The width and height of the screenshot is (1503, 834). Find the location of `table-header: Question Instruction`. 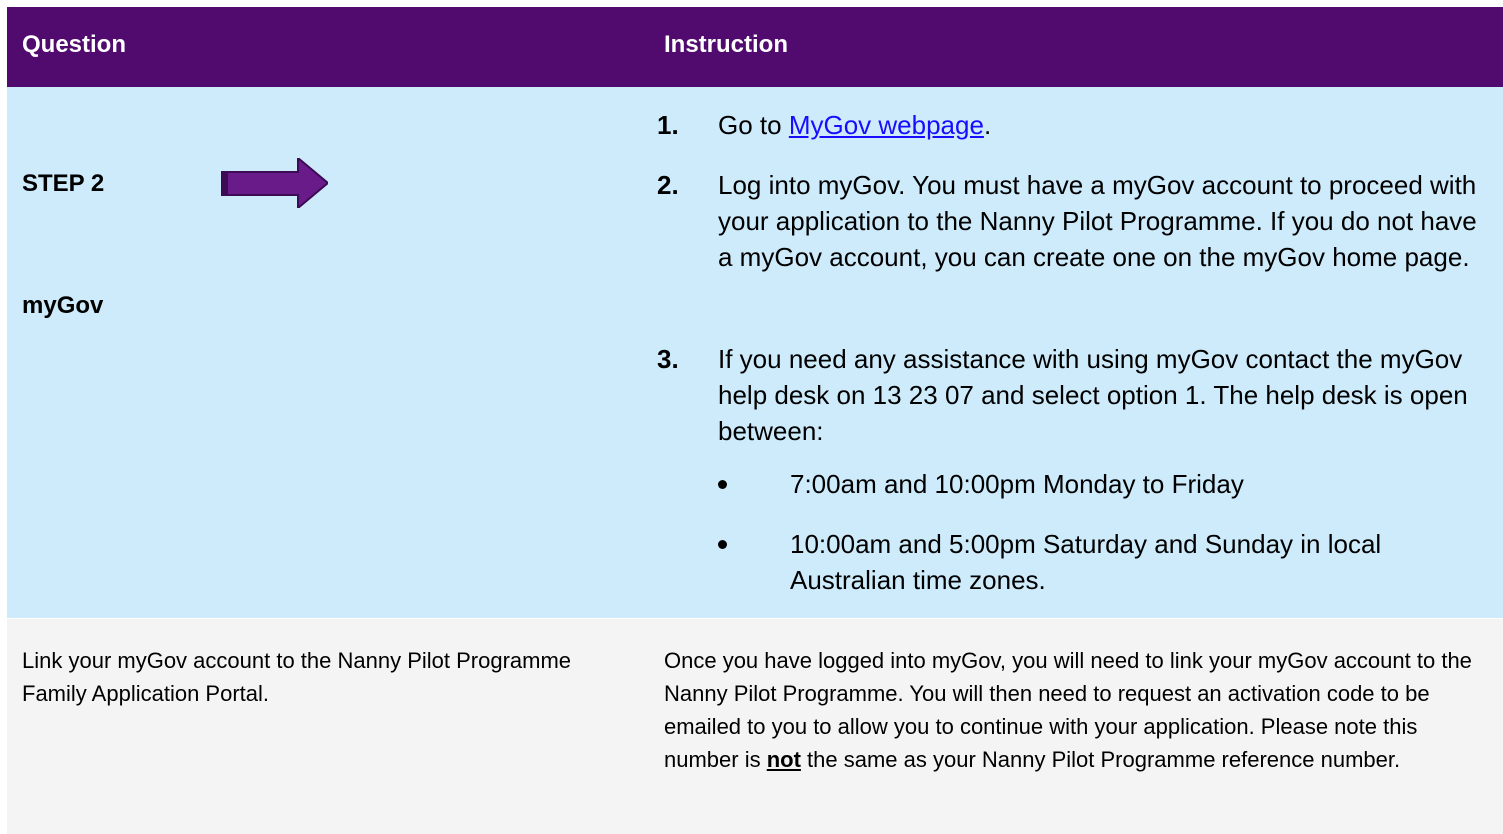

table-header: Question Instruction is located at coordinates (755, 47).